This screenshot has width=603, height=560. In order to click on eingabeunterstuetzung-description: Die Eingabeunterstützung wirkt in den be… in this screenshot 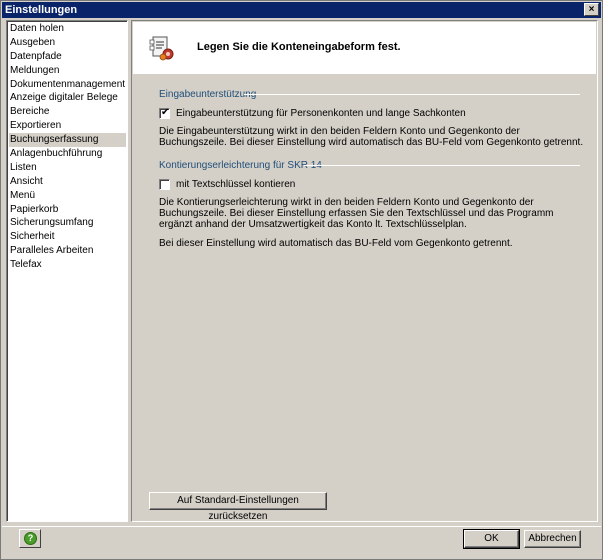, I will do `click(371, 137)`.